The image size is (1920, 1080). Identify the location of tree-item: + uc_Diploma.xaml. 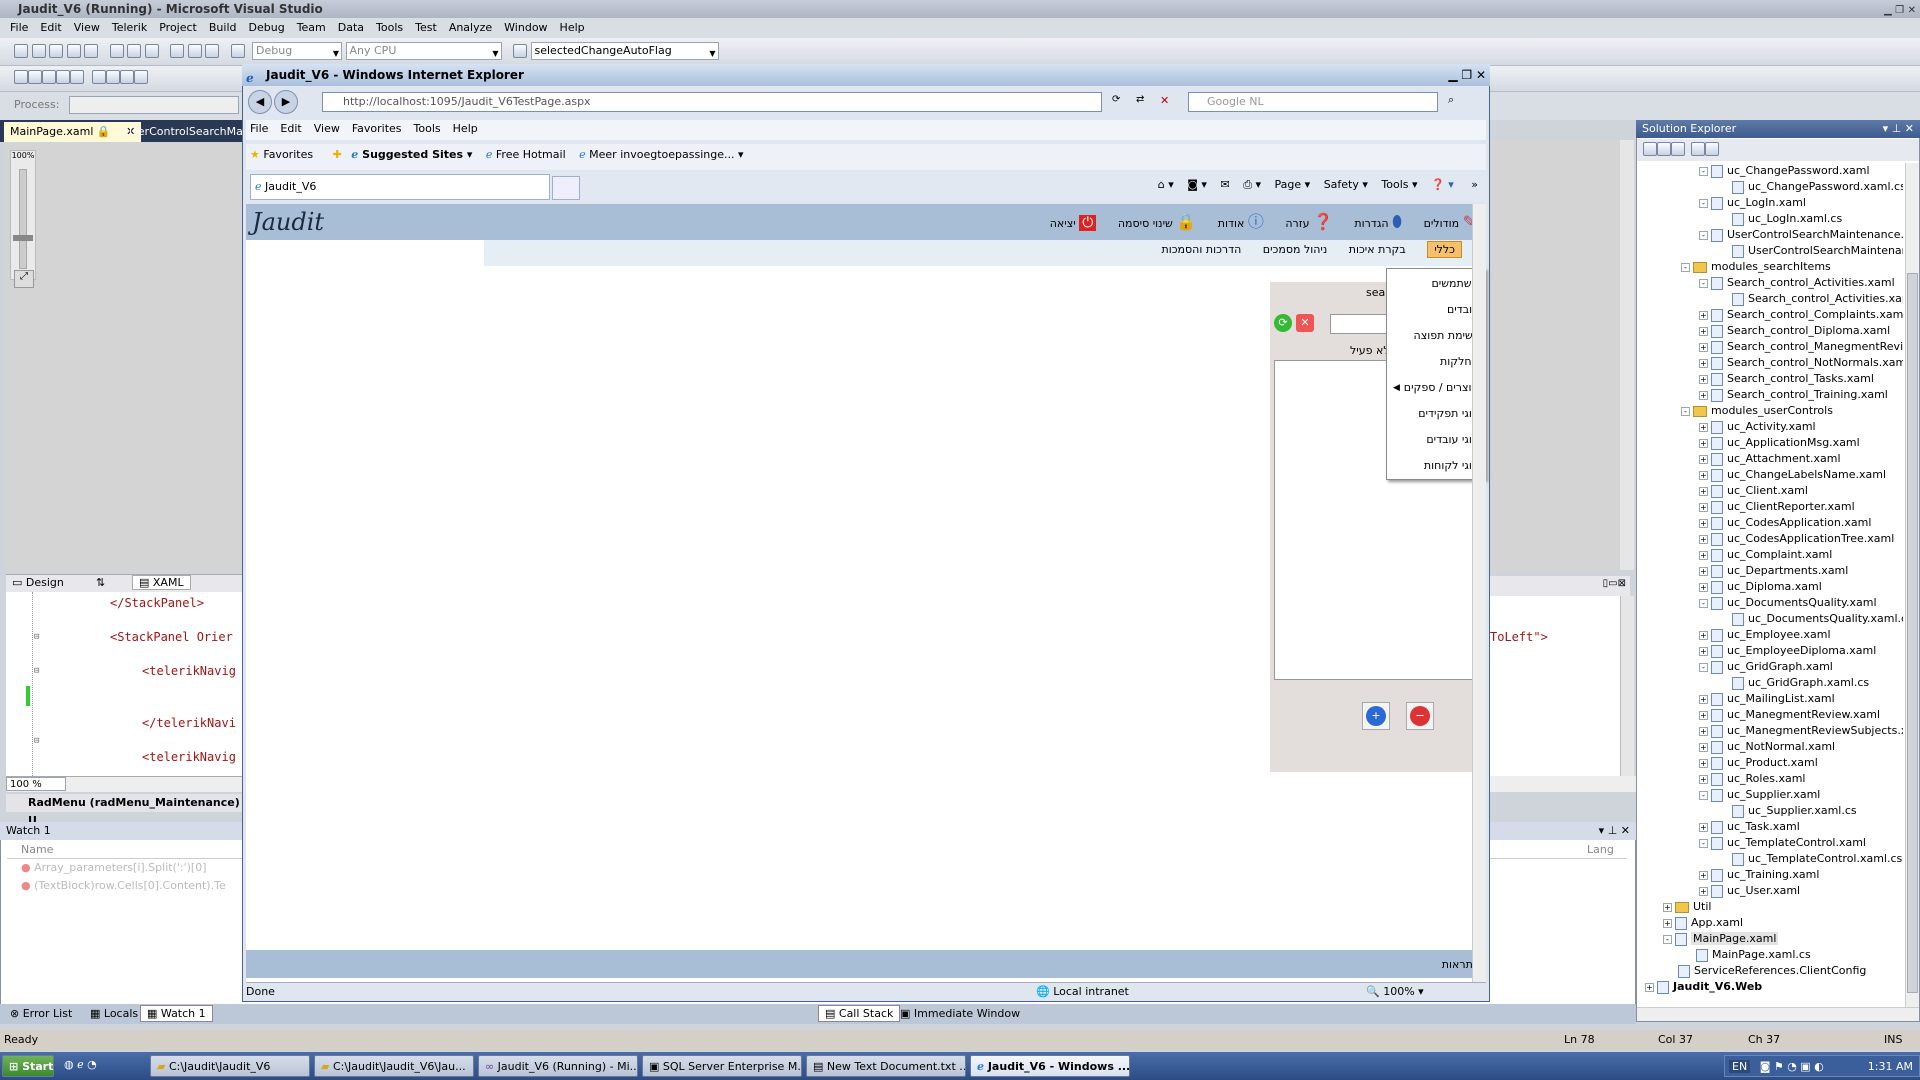
(1760, 587).